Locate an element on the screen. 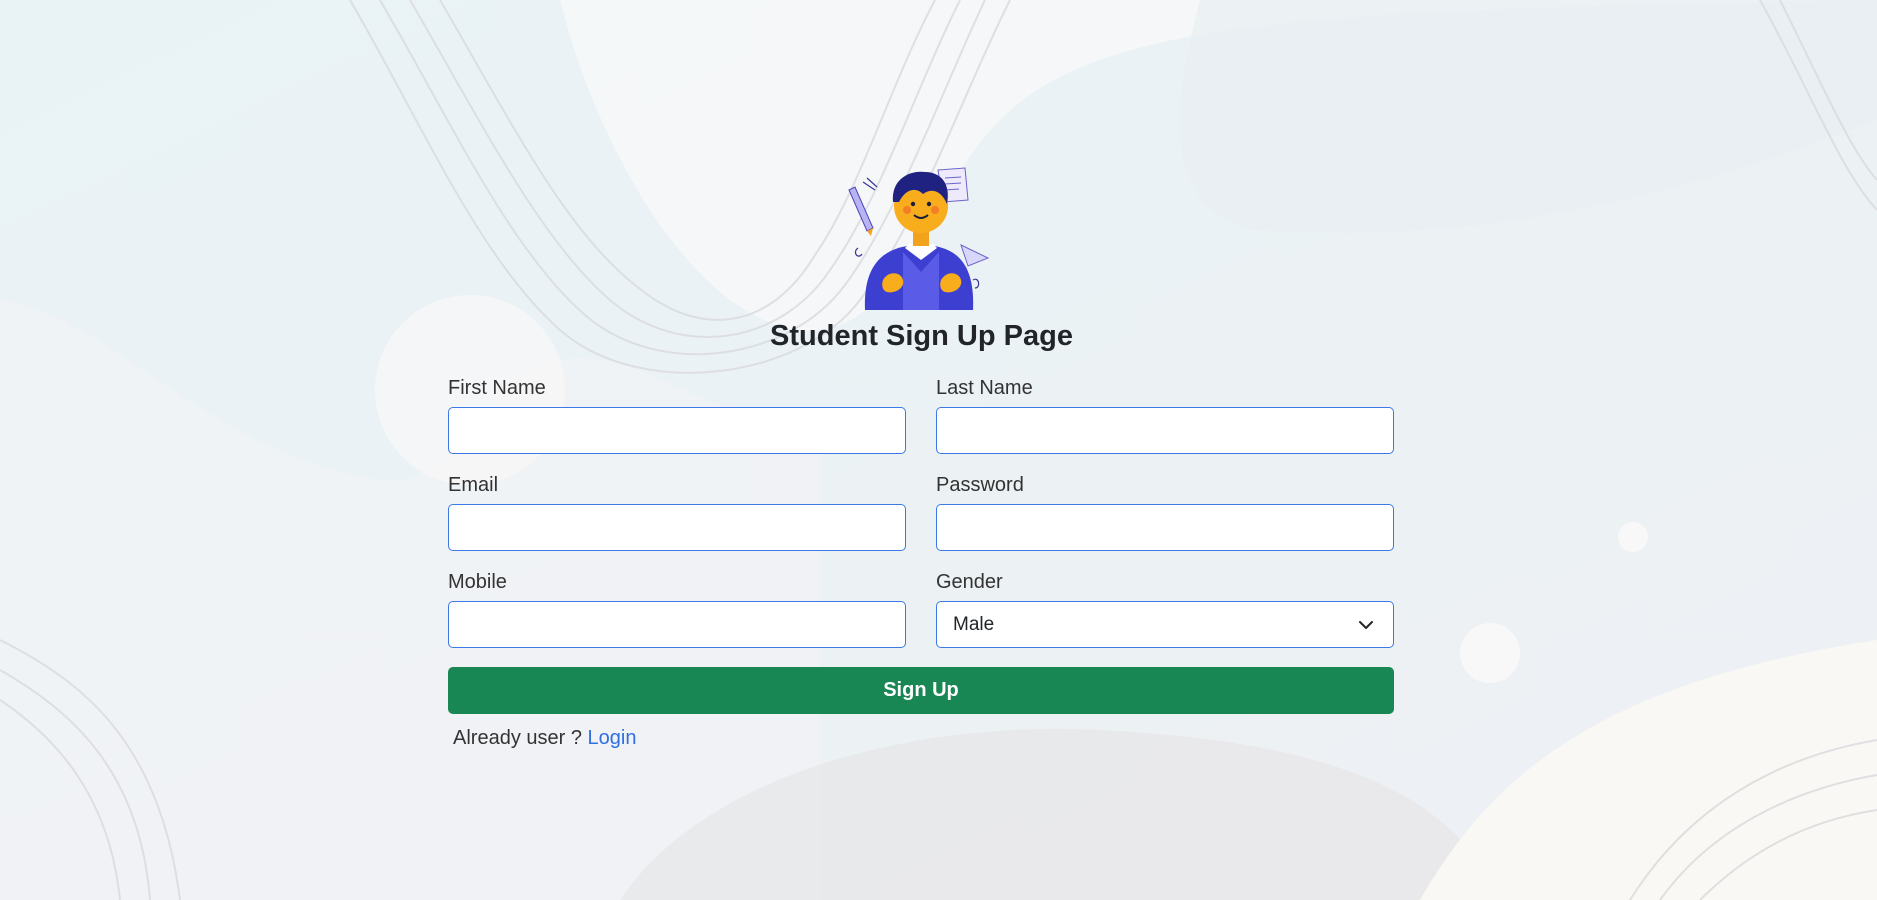 The height and width of the screenshot is (900, 1877). last-name-label: Last Name is located at coordinates (984, 388).